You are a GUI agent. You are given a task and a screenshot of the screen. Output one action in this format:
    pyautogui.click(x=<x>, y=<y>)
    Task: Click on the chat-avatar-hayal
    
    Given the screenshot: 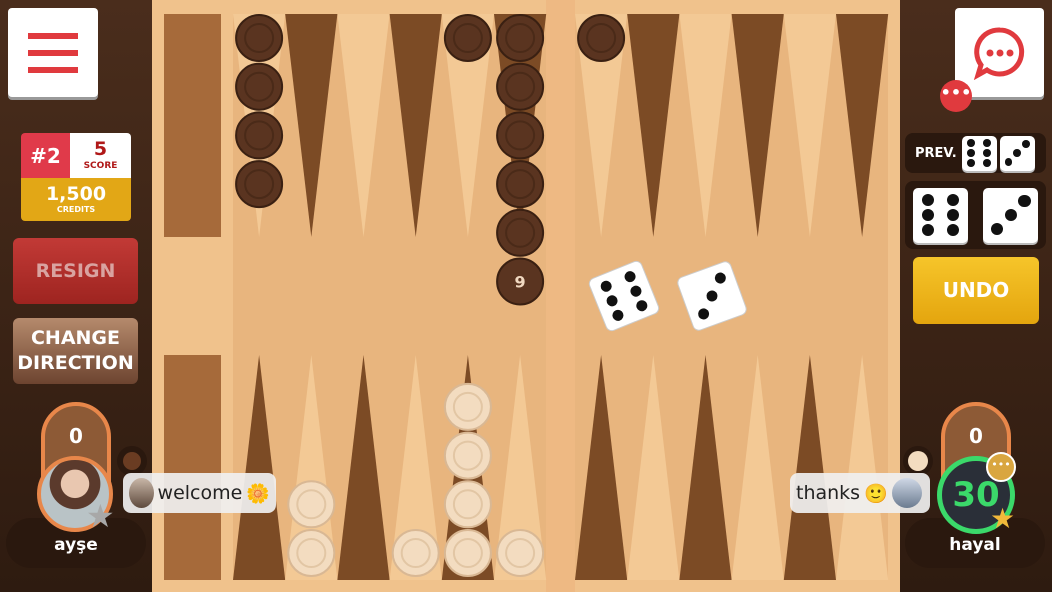 What is the action you would take?
    pyautogui.click(x=906, y=493)
    